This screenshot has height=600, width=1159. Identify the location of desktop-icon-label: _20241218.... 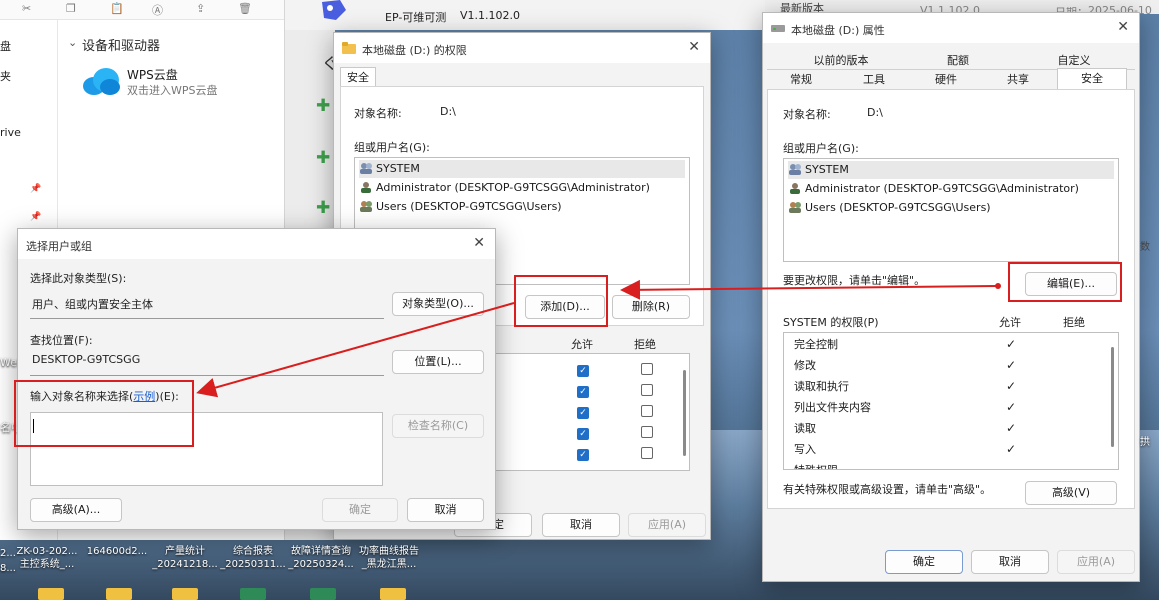
(185, 564).